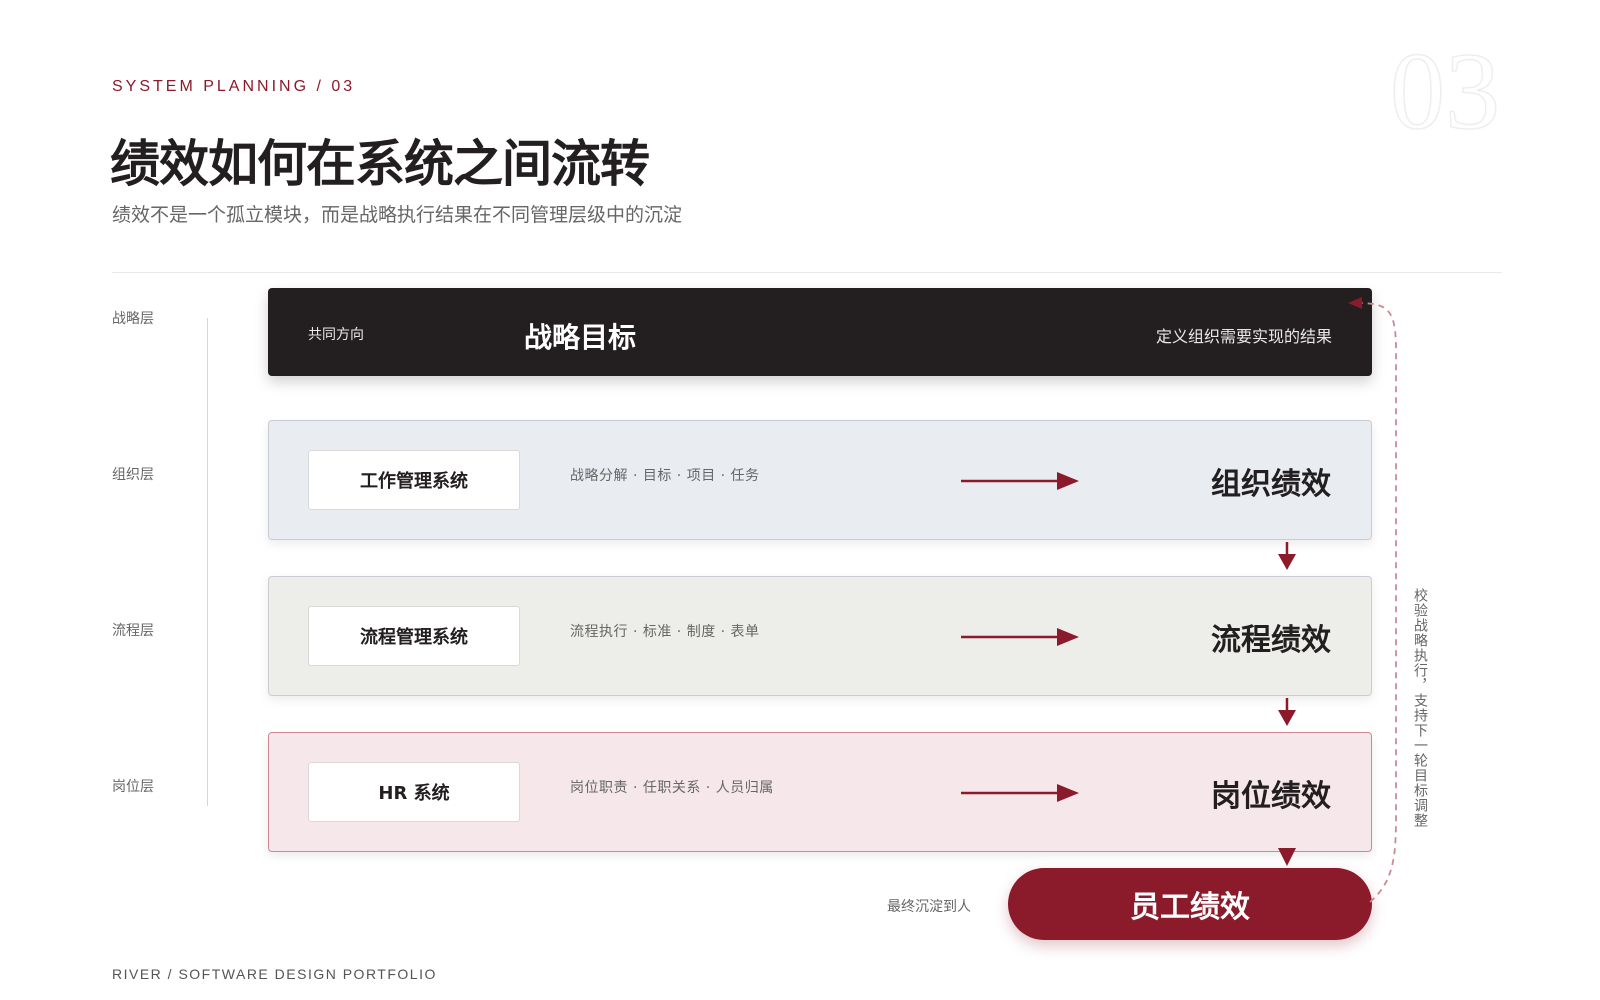  I want to click on system-box-process-management: 流程管理系统, so click(414, 636).